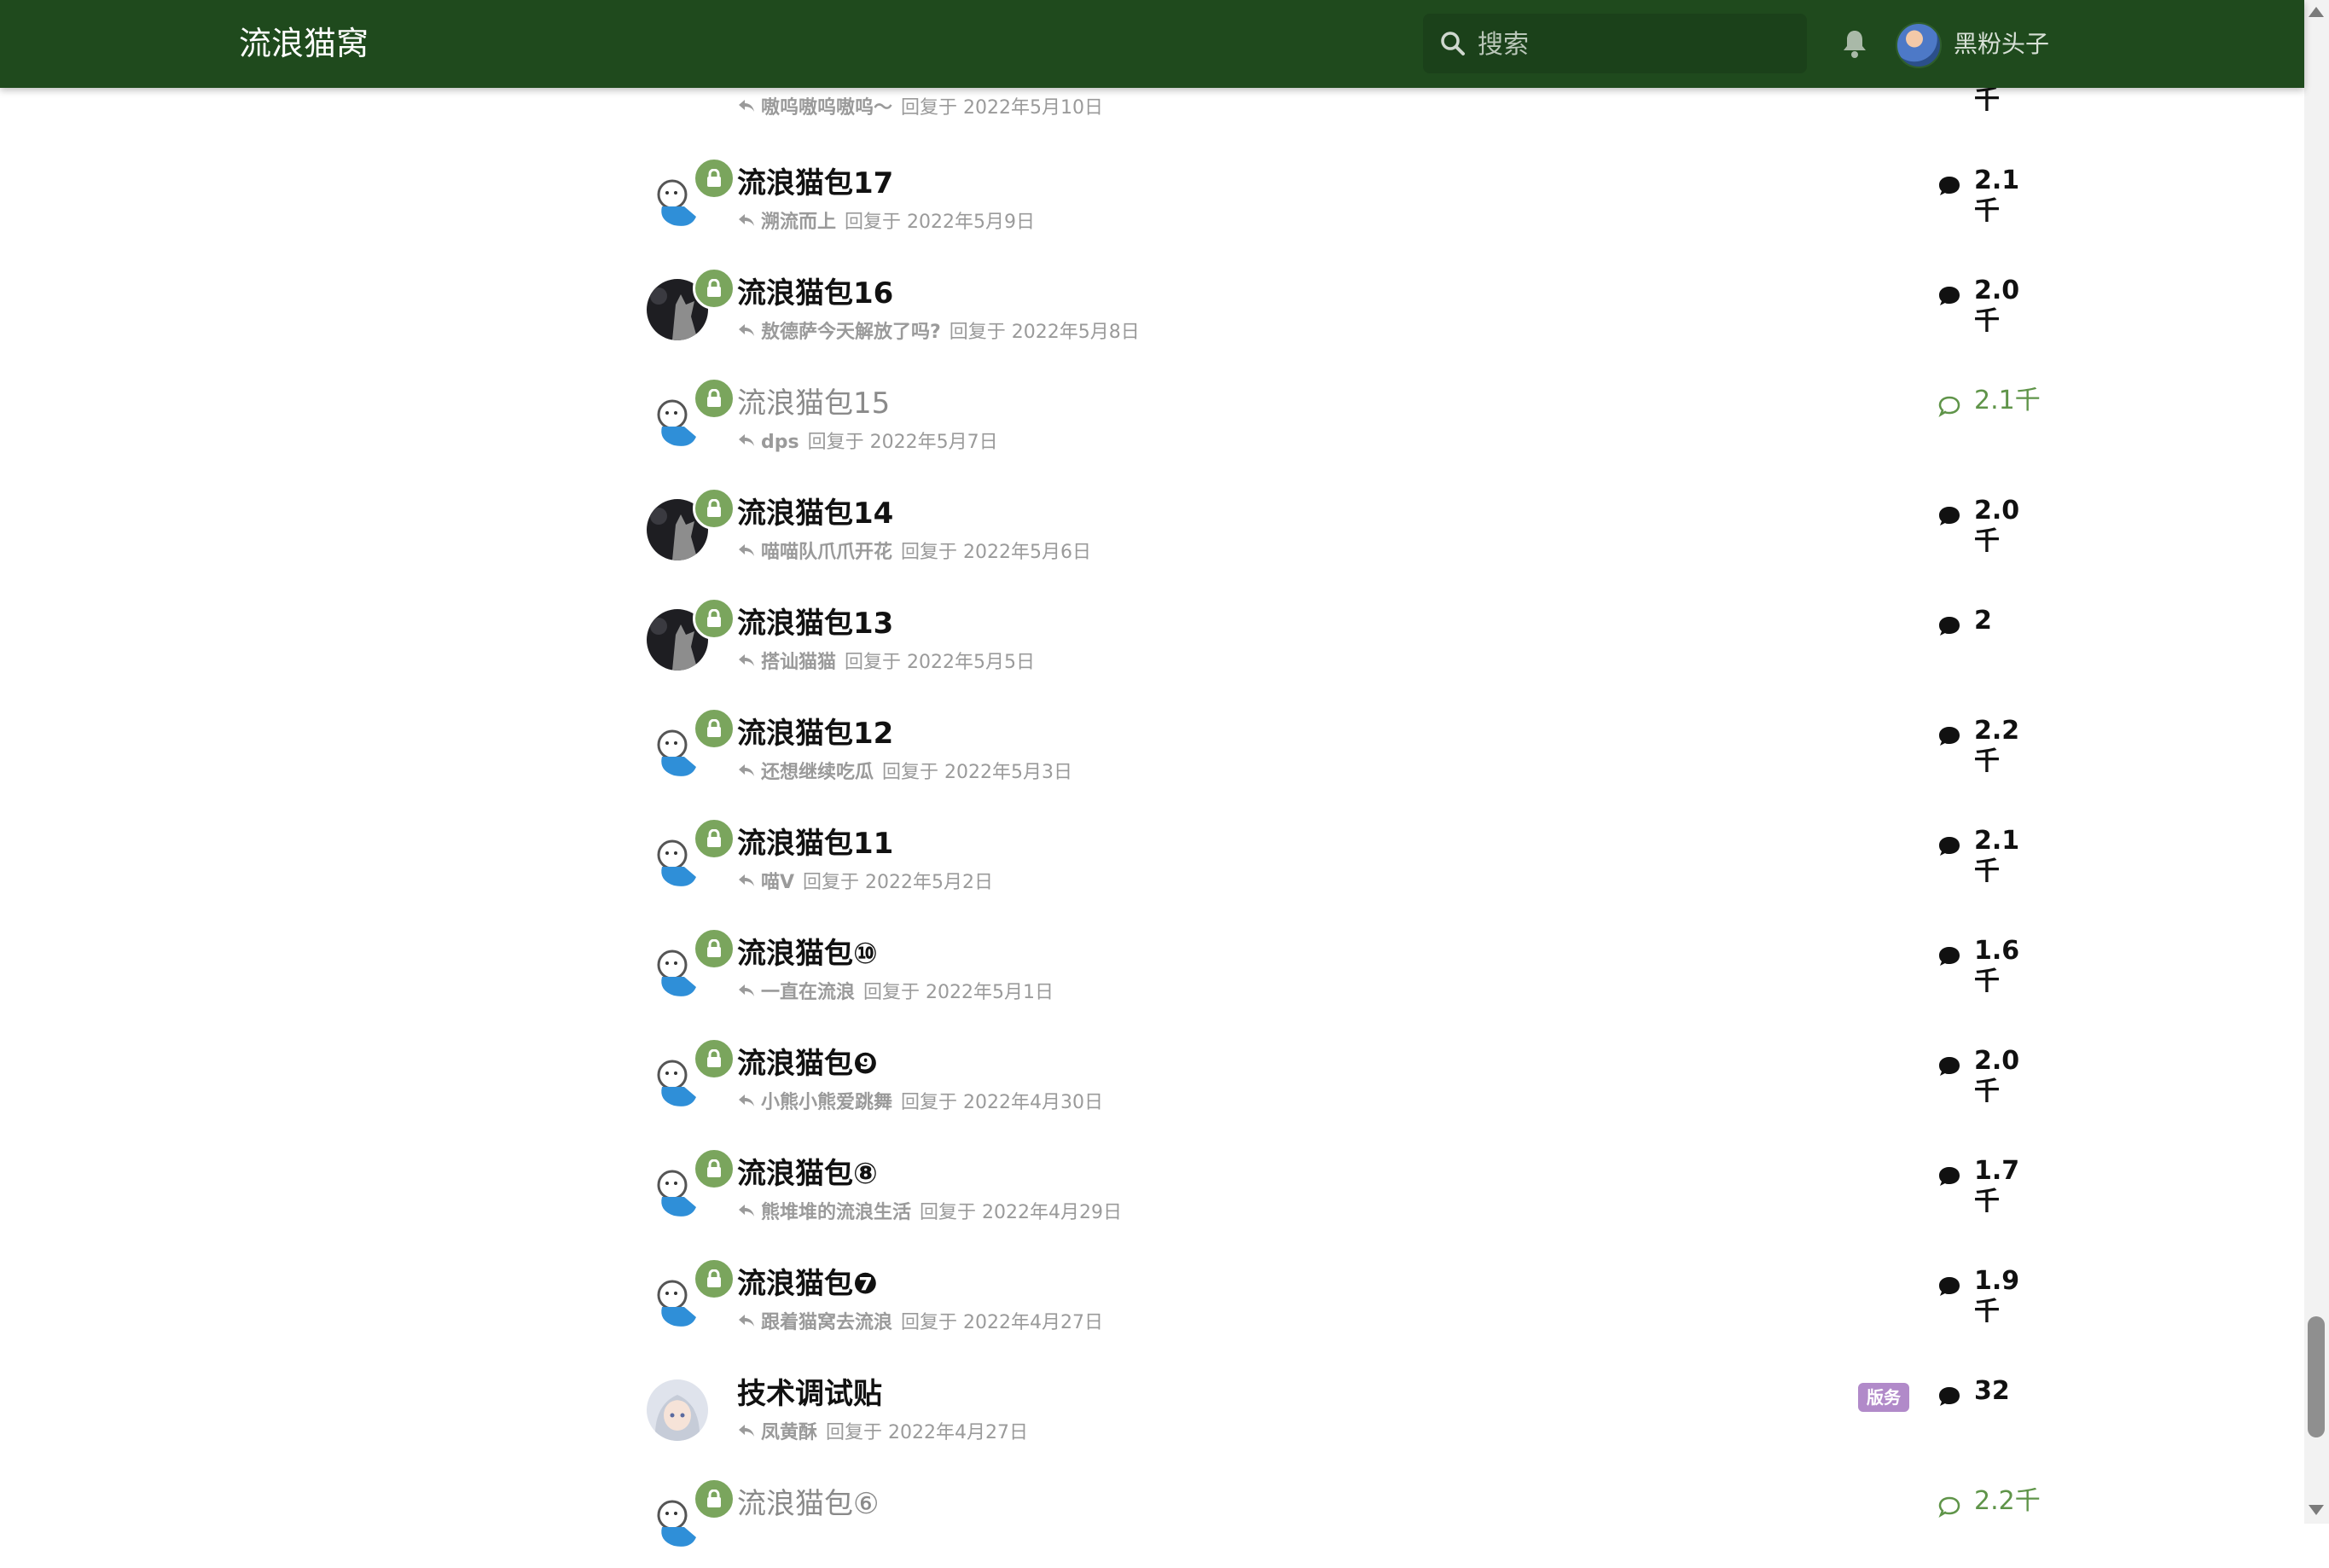  Describe the element at coordinates (836, 1212) in the screenshot. I see `last-reply-user: 熊堆堆的流浪生活` at that location.